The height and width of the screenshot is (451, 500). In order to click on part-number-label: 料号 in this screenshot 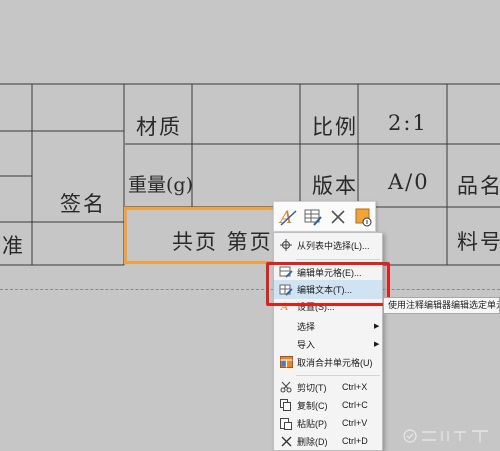, I will do `click(478, 242)`.